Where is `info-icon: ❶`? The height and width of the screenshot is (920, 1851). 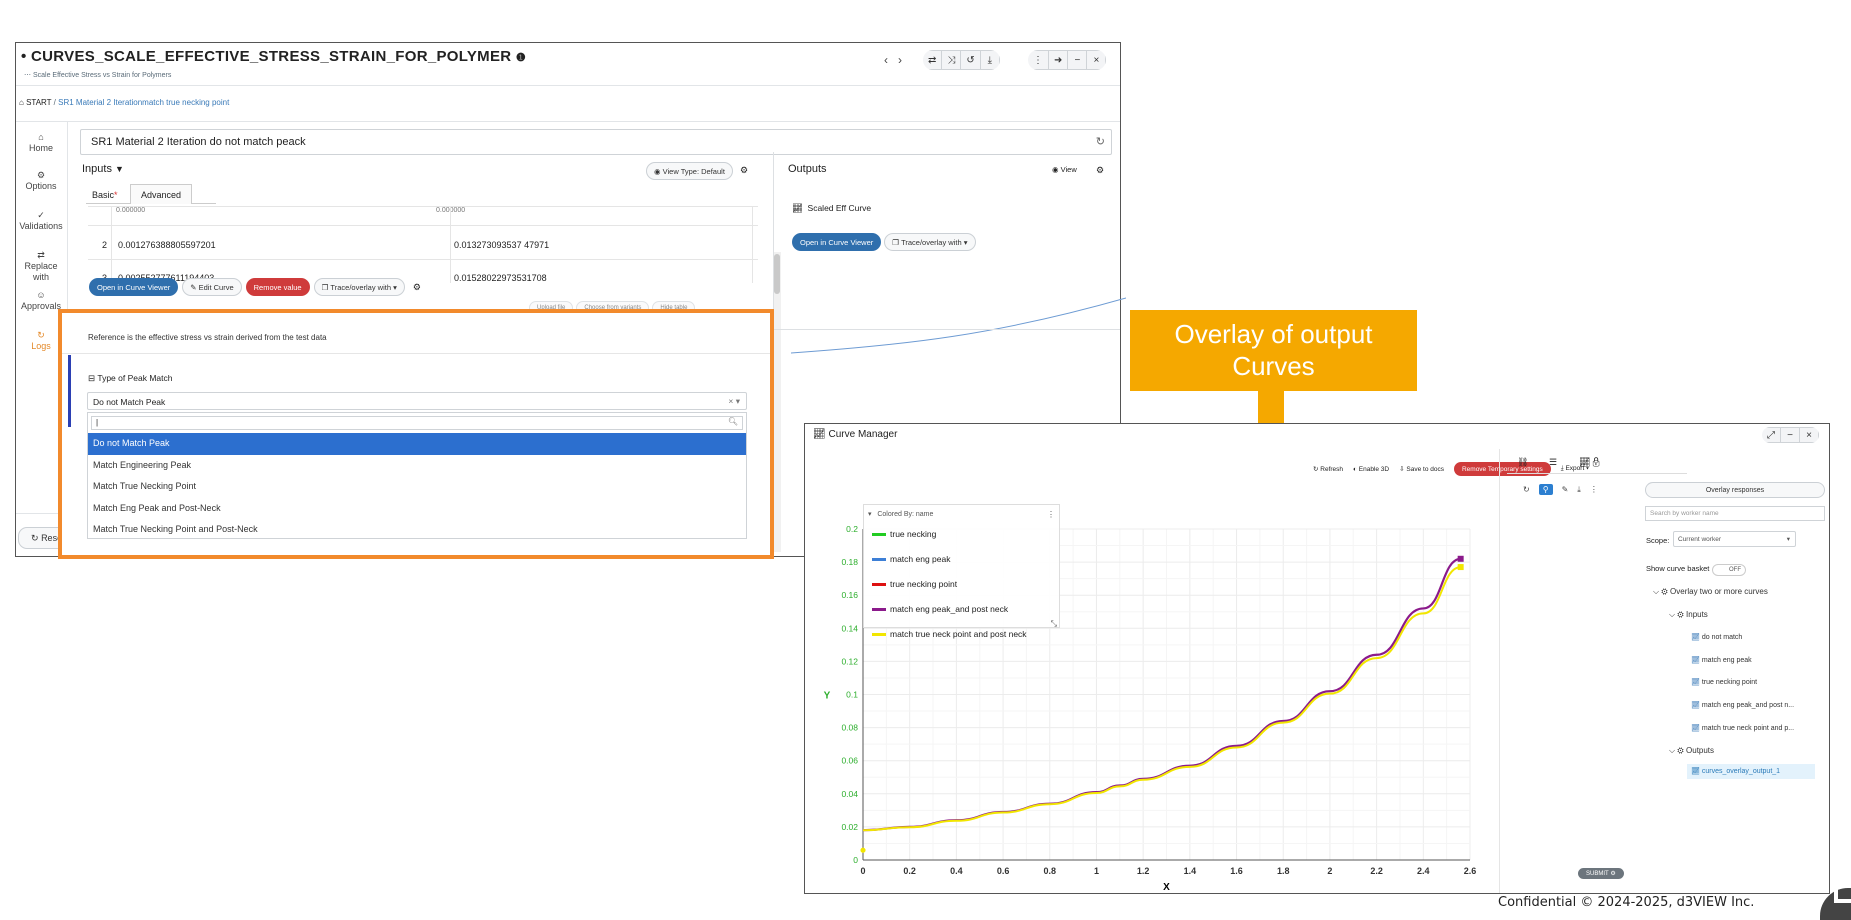 info-icon: ❶ is located at coordinates (521, 58).